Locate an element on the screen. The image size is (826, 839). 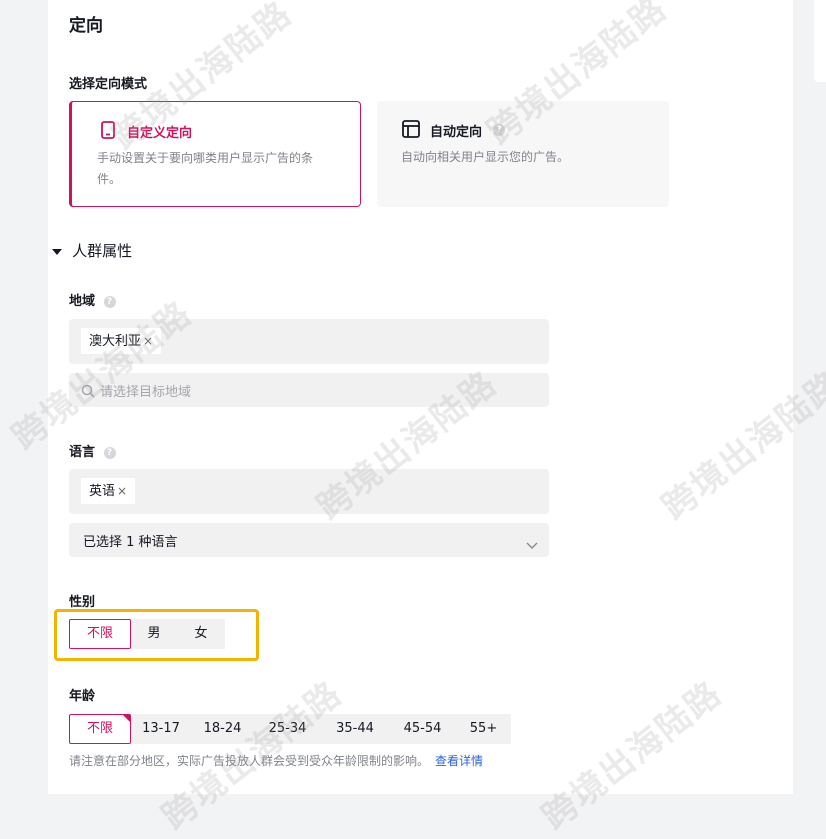
mode-label: 选择定向模式 is located at coordinates (108, 84).